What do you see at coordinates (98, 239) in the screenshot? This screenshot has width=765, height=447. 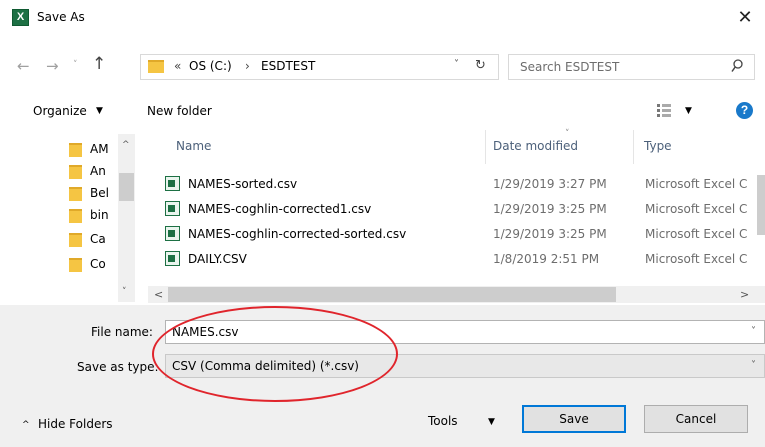 I see `tree-folder-label: Ca` at bounding box center [98, 239].